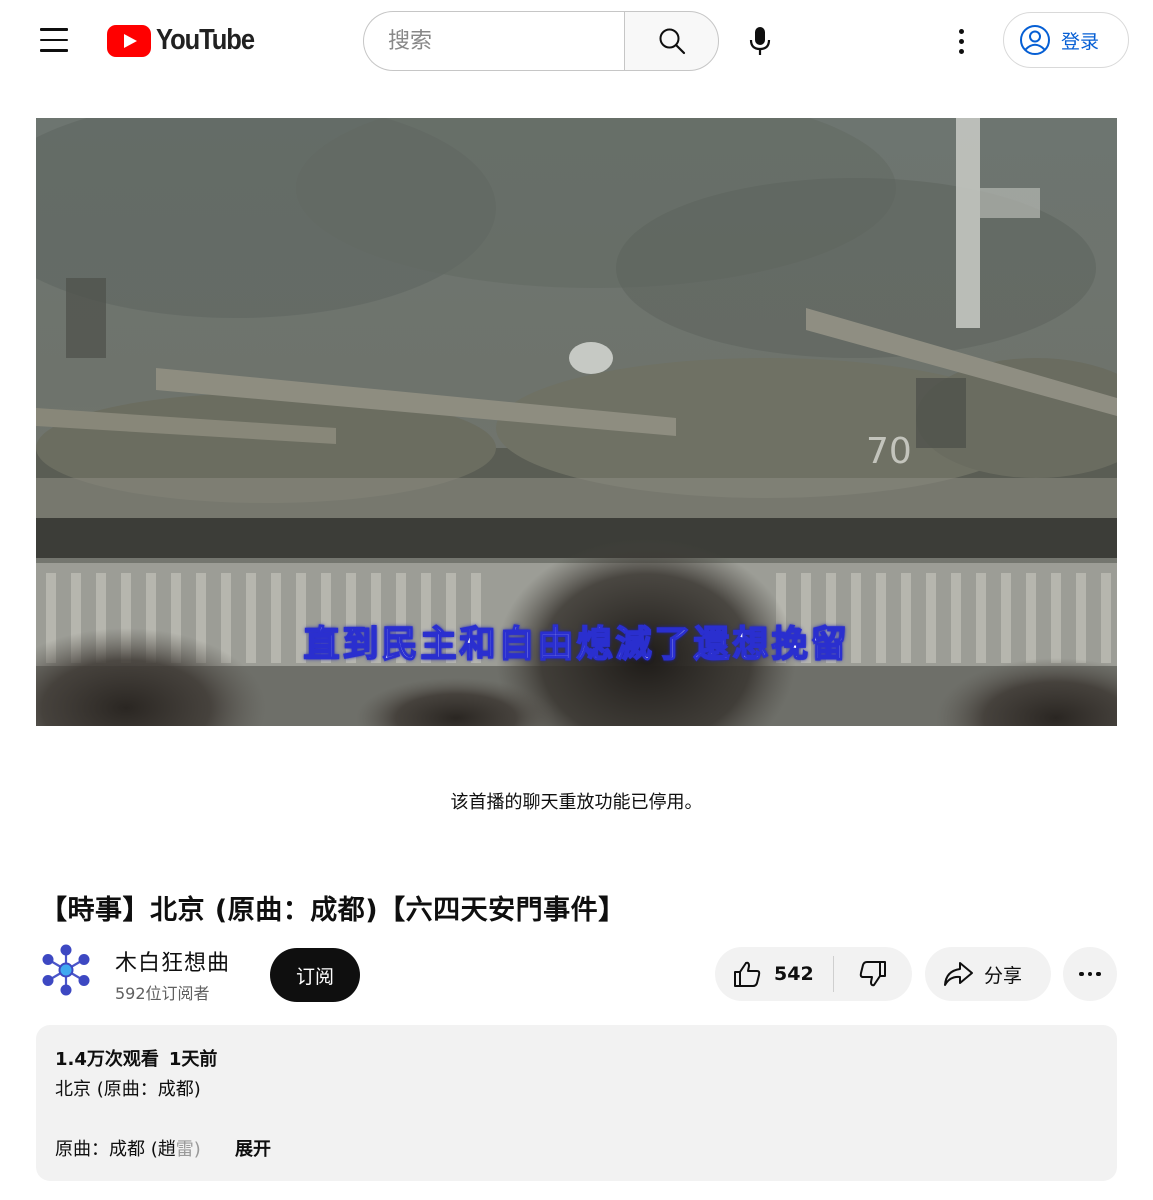 This screenshot has width=1153, height=1200. Describe the element at coordinates (162, 993) in the screenshot. I see `subscriber-count: 592位订阅者` at that location.